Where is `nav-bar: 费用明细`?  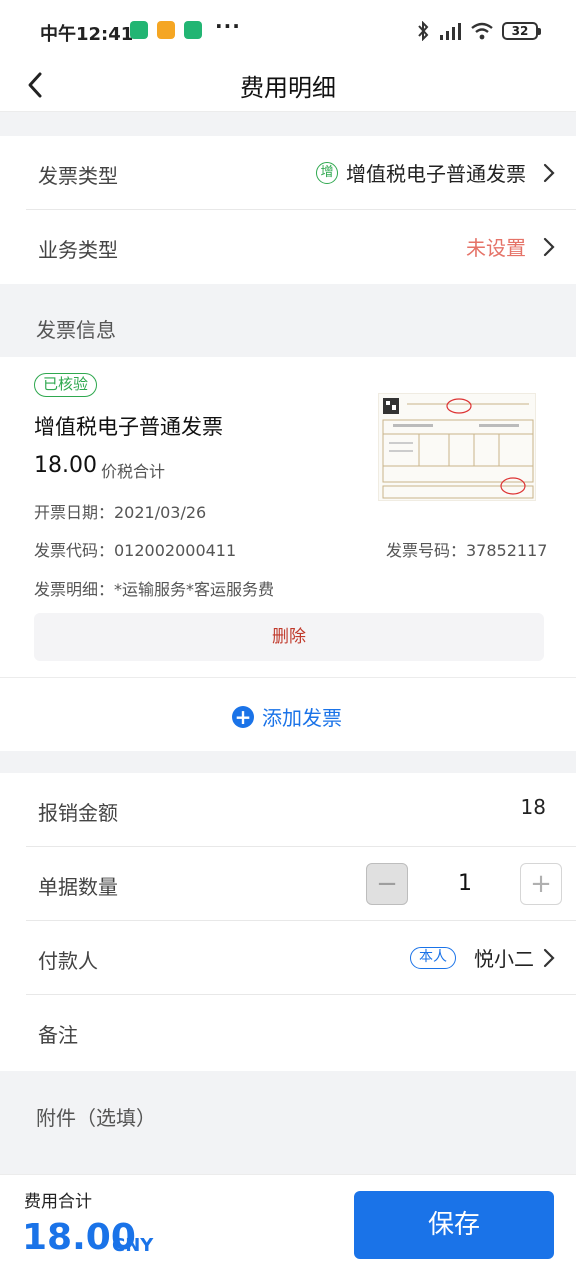 nav-bar: 费用明细 is located at coordinates (288, 86).